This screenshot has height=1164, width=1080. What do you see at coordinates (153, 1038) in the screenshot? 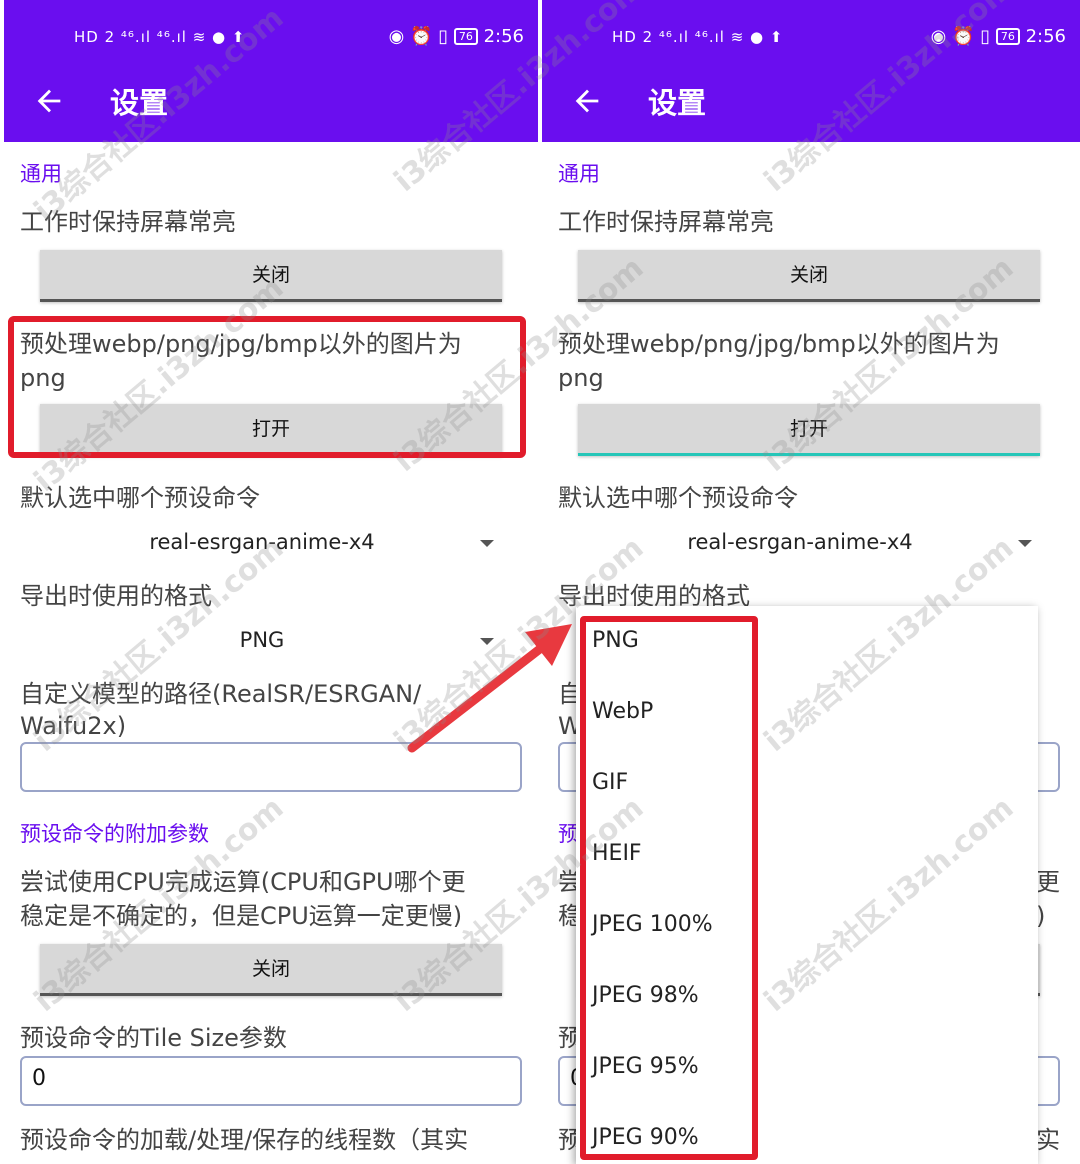
I see `tile-size-label: 预设命令的Tile Size参数` at bounding box center [153, 1038].